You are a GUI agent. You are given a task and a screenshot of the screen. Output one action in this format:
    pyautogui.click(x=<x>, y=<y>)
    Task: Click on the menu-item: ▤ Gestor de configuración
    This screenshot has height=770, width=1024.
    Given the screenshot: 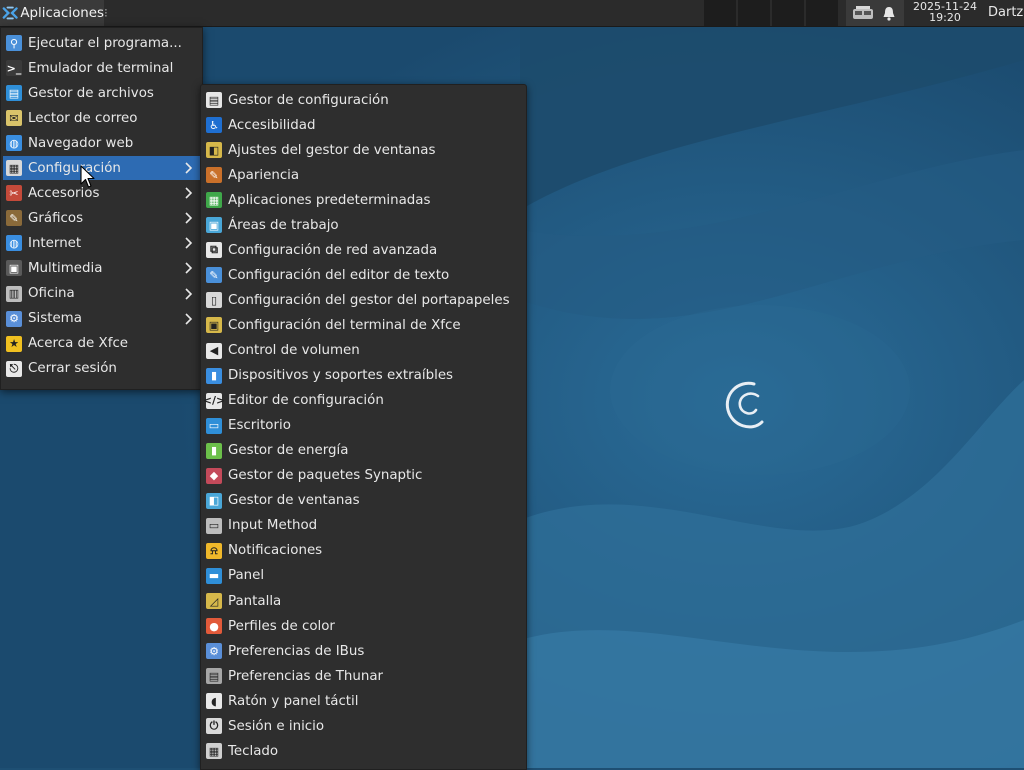 What is the action you would take?
    pyautogui.click(x=363, y=100)
    